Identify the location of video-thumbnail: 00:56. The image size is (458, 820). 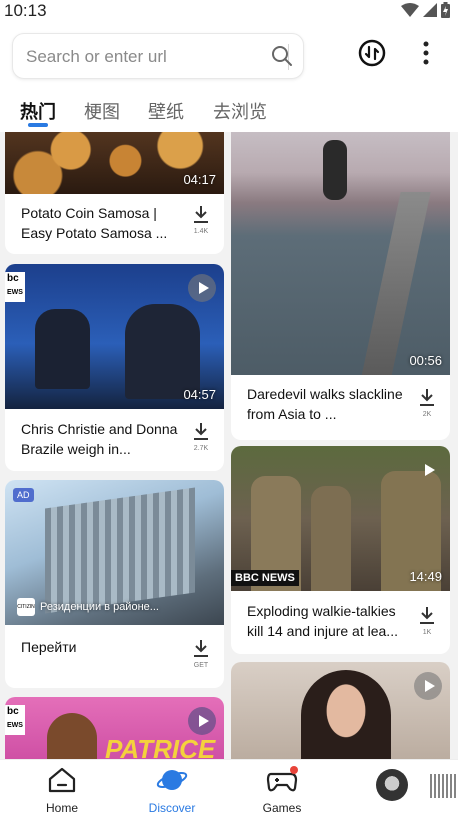
(340, 253).